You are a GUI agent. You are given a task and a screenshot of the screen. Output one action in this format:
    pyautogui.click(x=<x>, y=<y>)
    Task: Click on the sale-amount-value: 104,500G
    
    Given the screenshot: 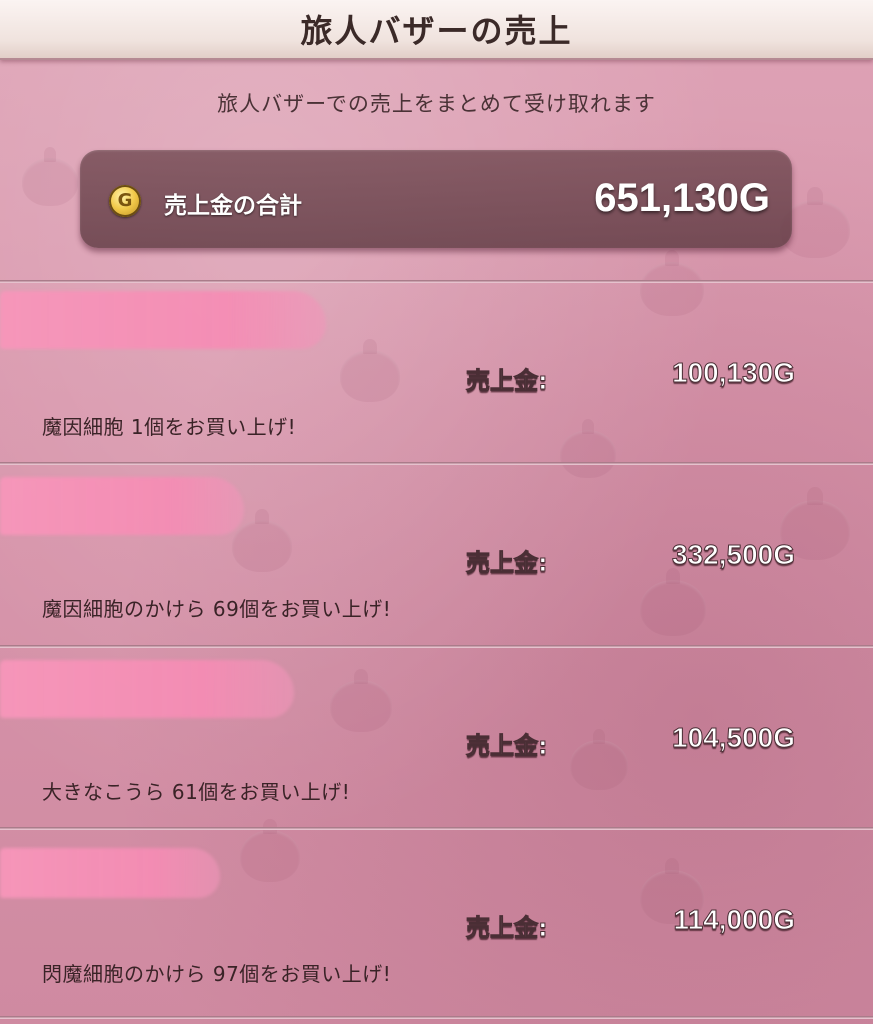 What is the action you would take?
    pyautogui.click(x=734, y=738)
    